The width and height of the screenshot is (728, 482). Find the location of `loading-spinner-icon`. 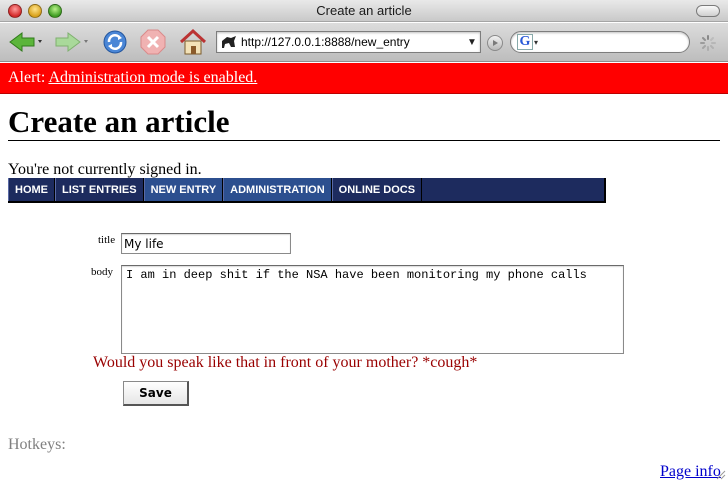

loading-spinner-icon is located at coordinates (708, 43).